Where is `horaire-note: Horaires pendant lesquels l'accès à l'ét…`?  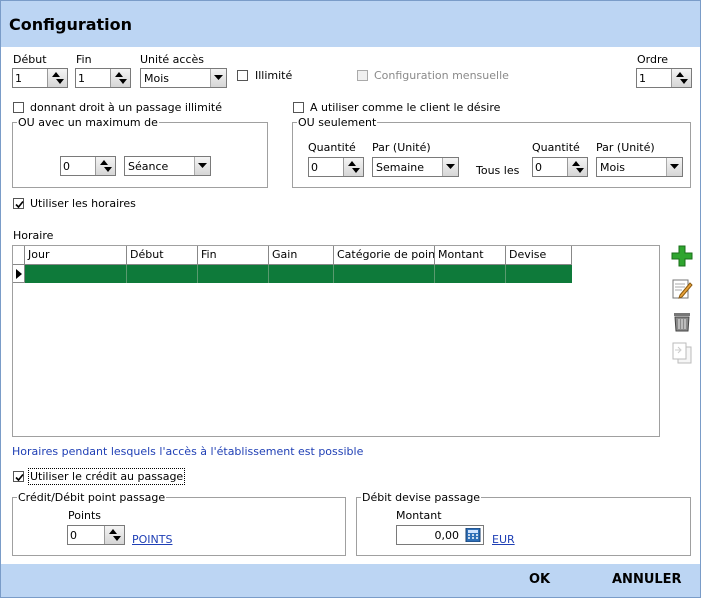
horaire-note: Horaires pendant lesquels l'accès à l'ét… is located at coordinates (188, 451).